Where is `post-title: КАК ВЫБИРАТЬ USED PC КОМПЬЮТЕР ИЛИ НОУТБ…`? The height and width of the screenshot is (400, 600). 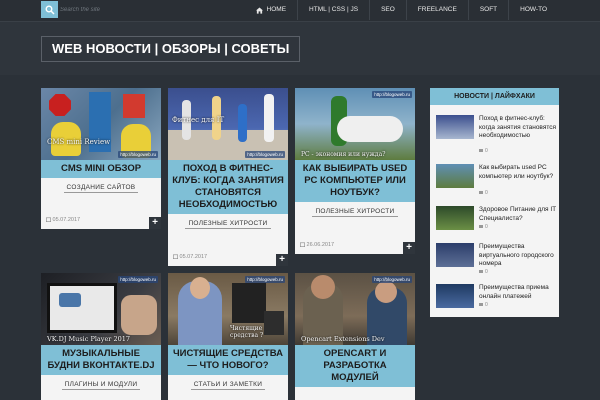
post-title: КАК ВЫБИРАТЬ USED PC КОМПЬЮТЕР ИЛИ НОУТБ… is located at coordinates (355, 181).